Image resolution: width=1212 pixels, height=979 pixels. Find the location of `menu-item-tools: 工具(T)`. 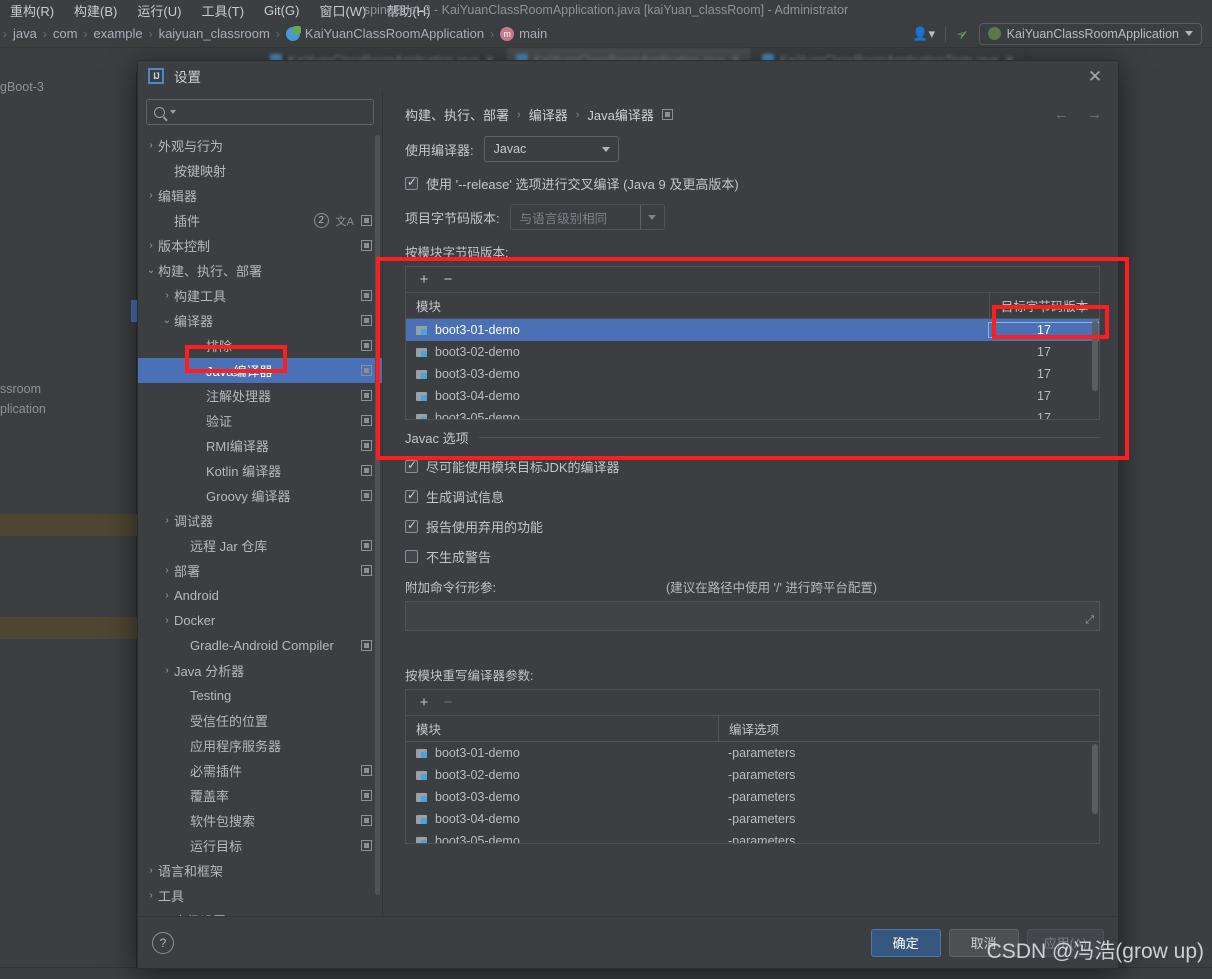

menu-item-tools: 工具(T) is located at coordinates (222, 10).